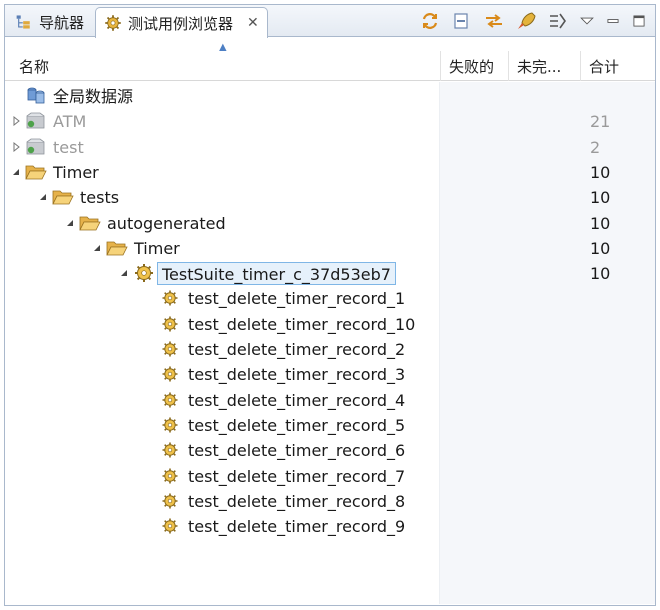 The width and height of the screenshot is (660, 610). What do you see at coordinates (587, 21) in the screenshot?
I see `view-menu-icon` at bounding box center [587, 21].